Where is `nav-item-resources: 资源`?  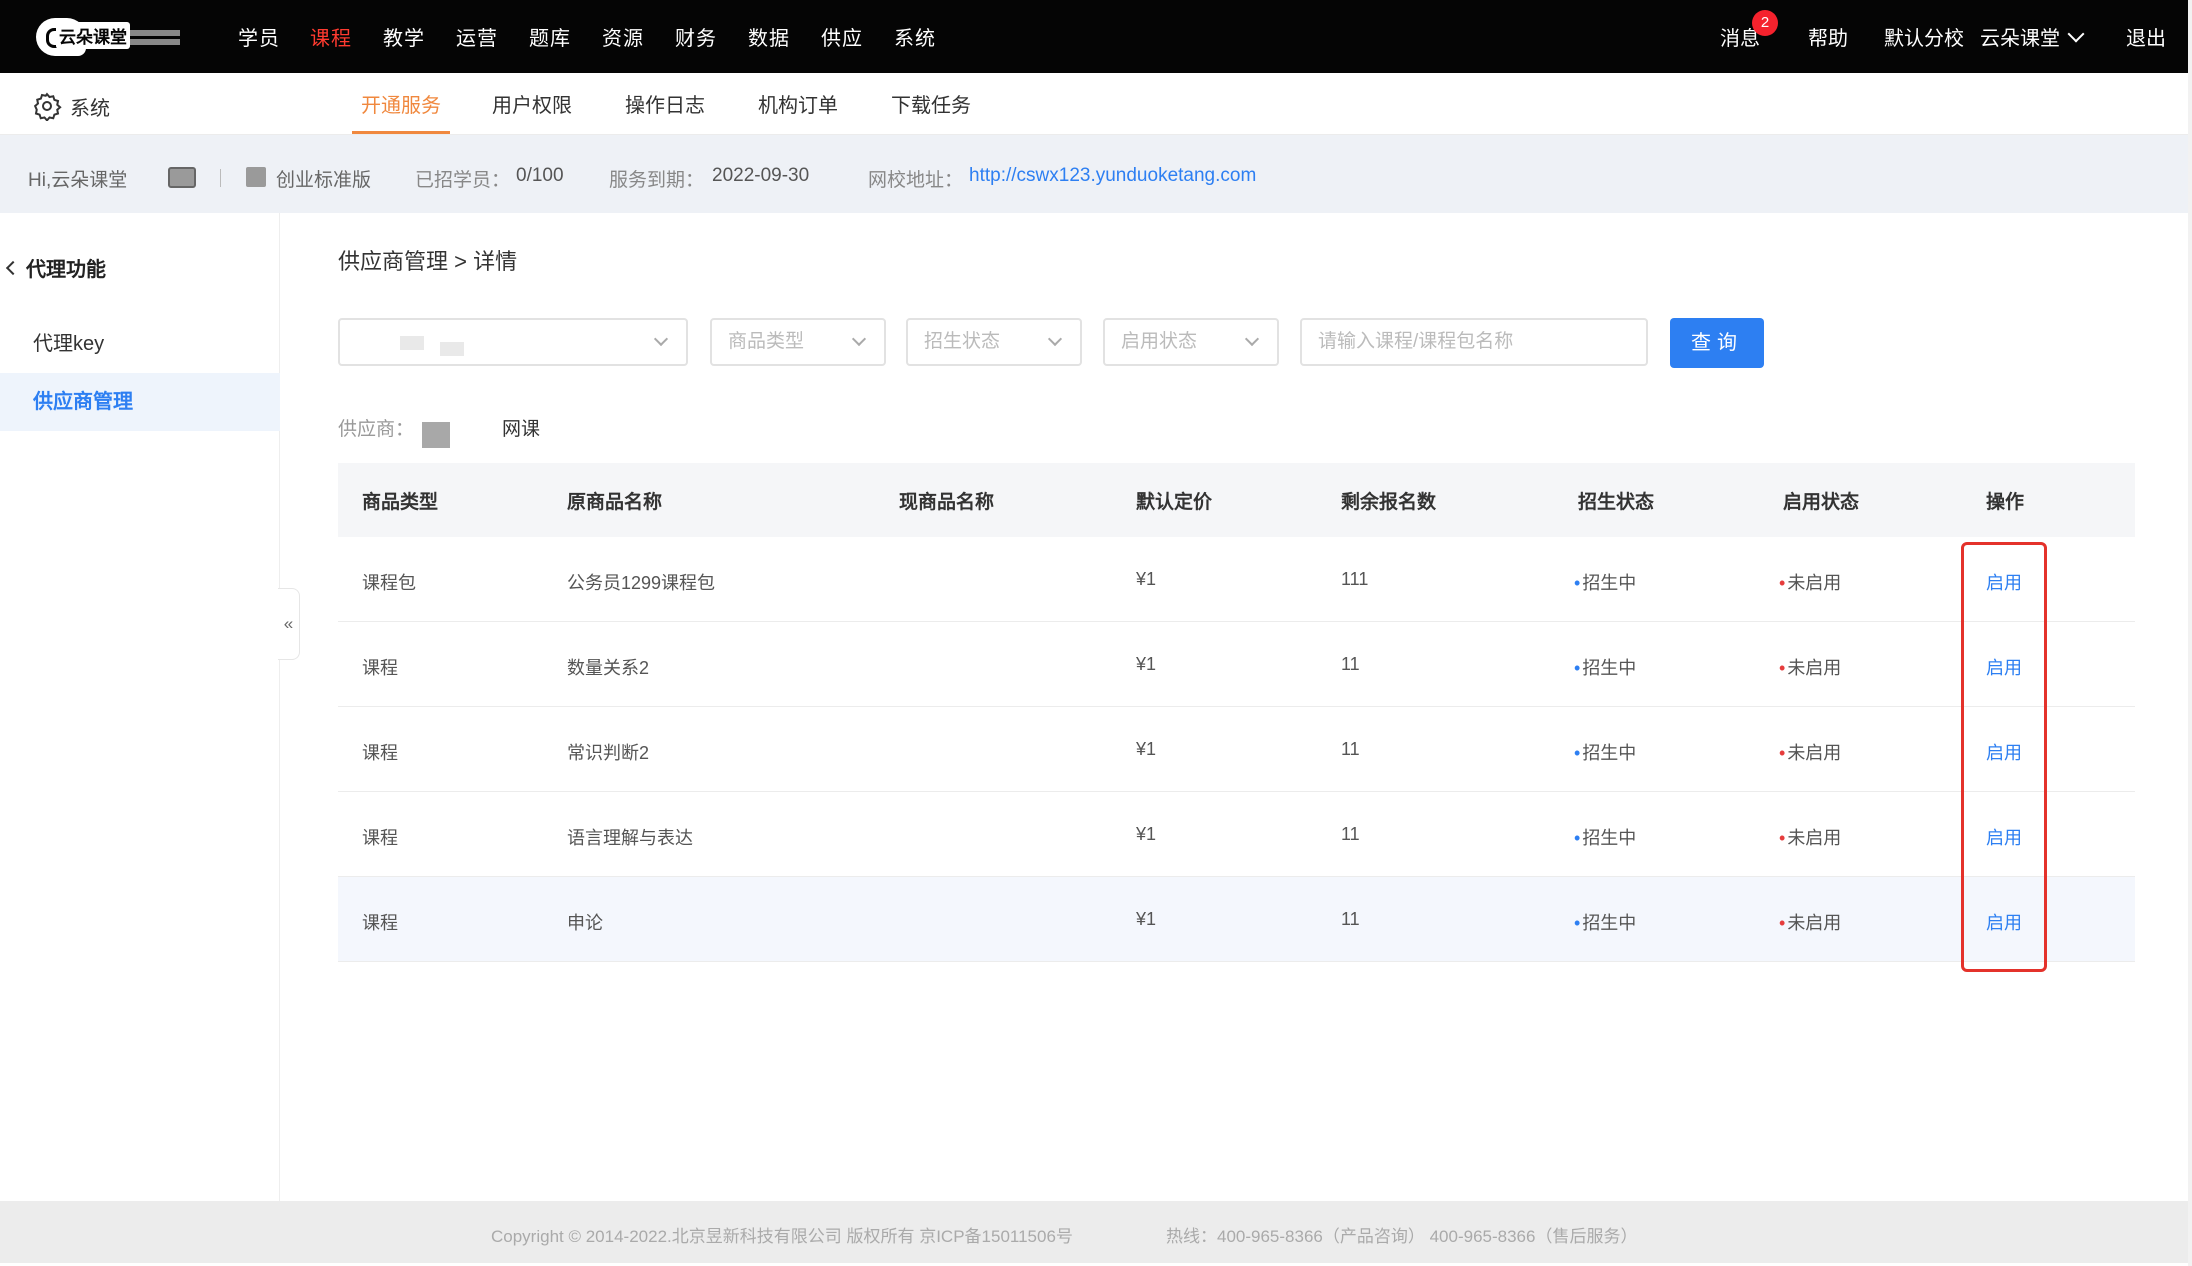 nav-item-resources: 资源 is located at coordinates (623, 36).